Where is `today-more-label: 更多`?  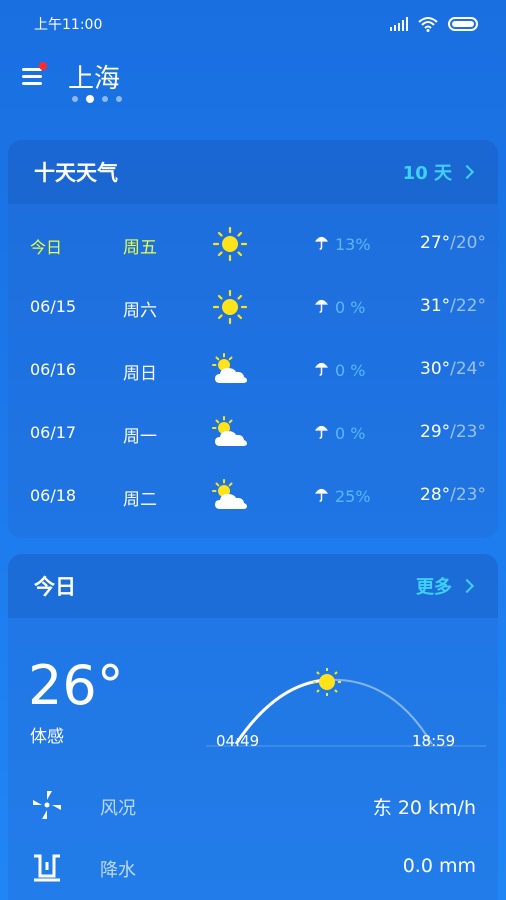
today-more-label: 更多 is located at coordinates (434, 587).